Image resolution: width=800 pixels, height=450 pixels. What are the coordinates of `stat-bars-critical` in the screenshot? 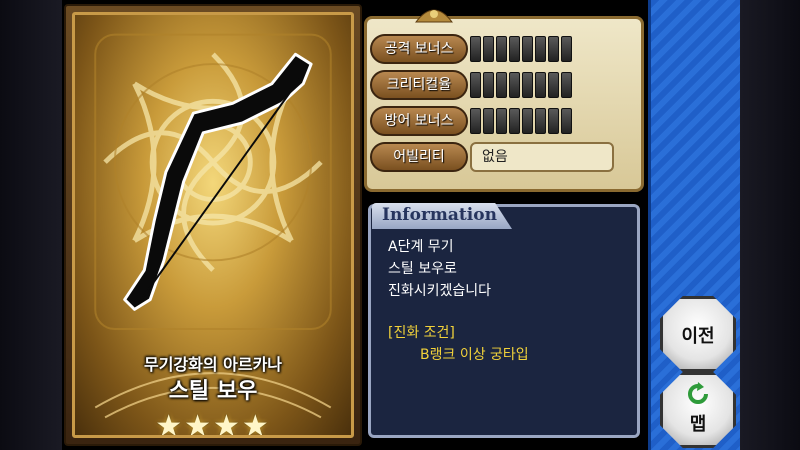 It's located at (521, 85).